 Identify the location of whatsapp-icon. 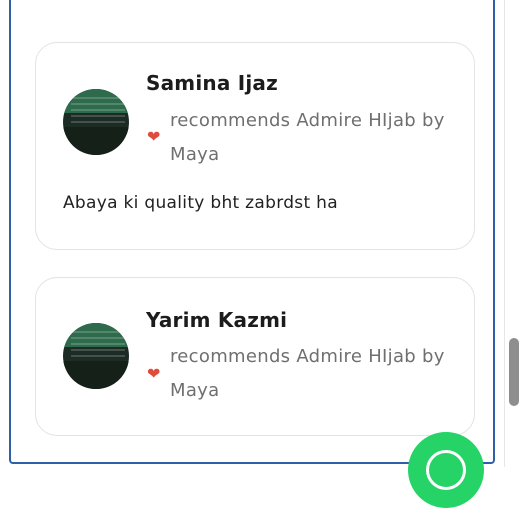
(446, 470).